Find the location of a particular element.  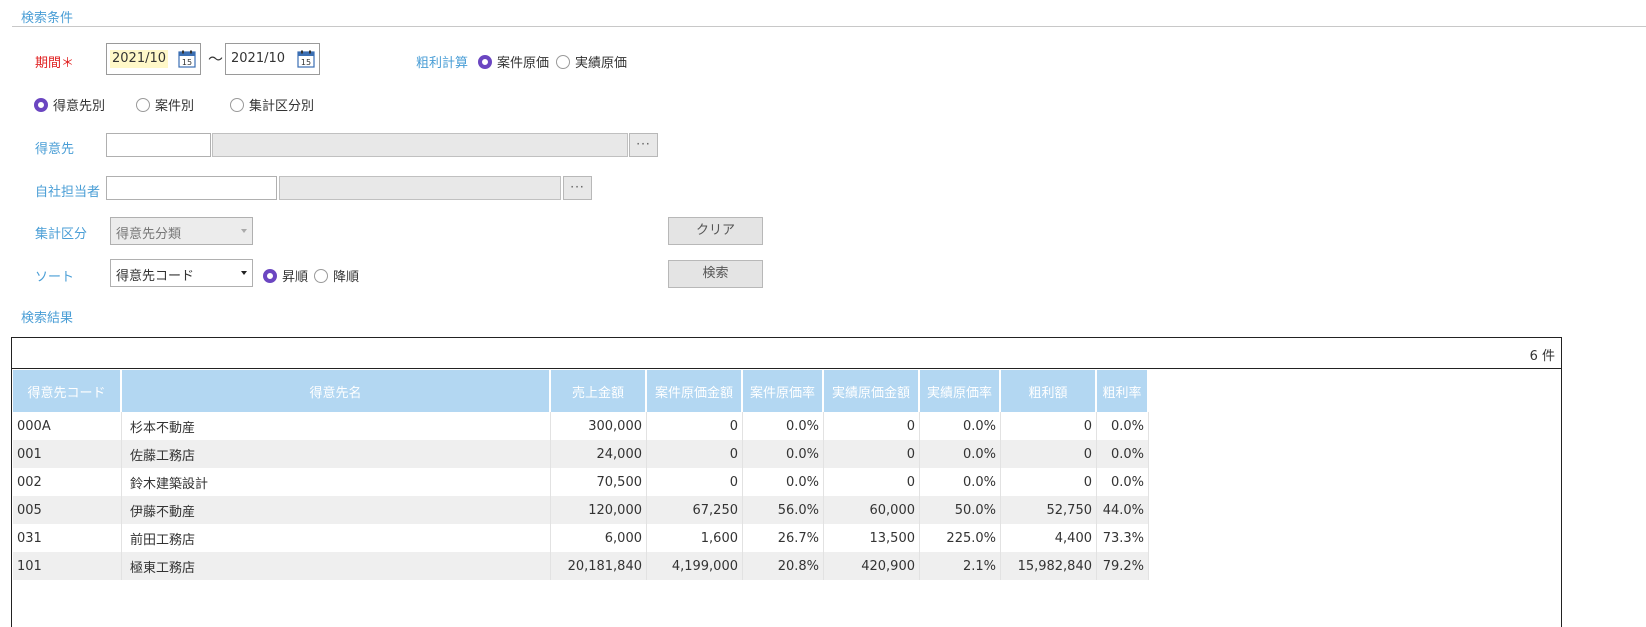

cell-actual-cost-amount: 60,000 is located at coordinates (872, 510).